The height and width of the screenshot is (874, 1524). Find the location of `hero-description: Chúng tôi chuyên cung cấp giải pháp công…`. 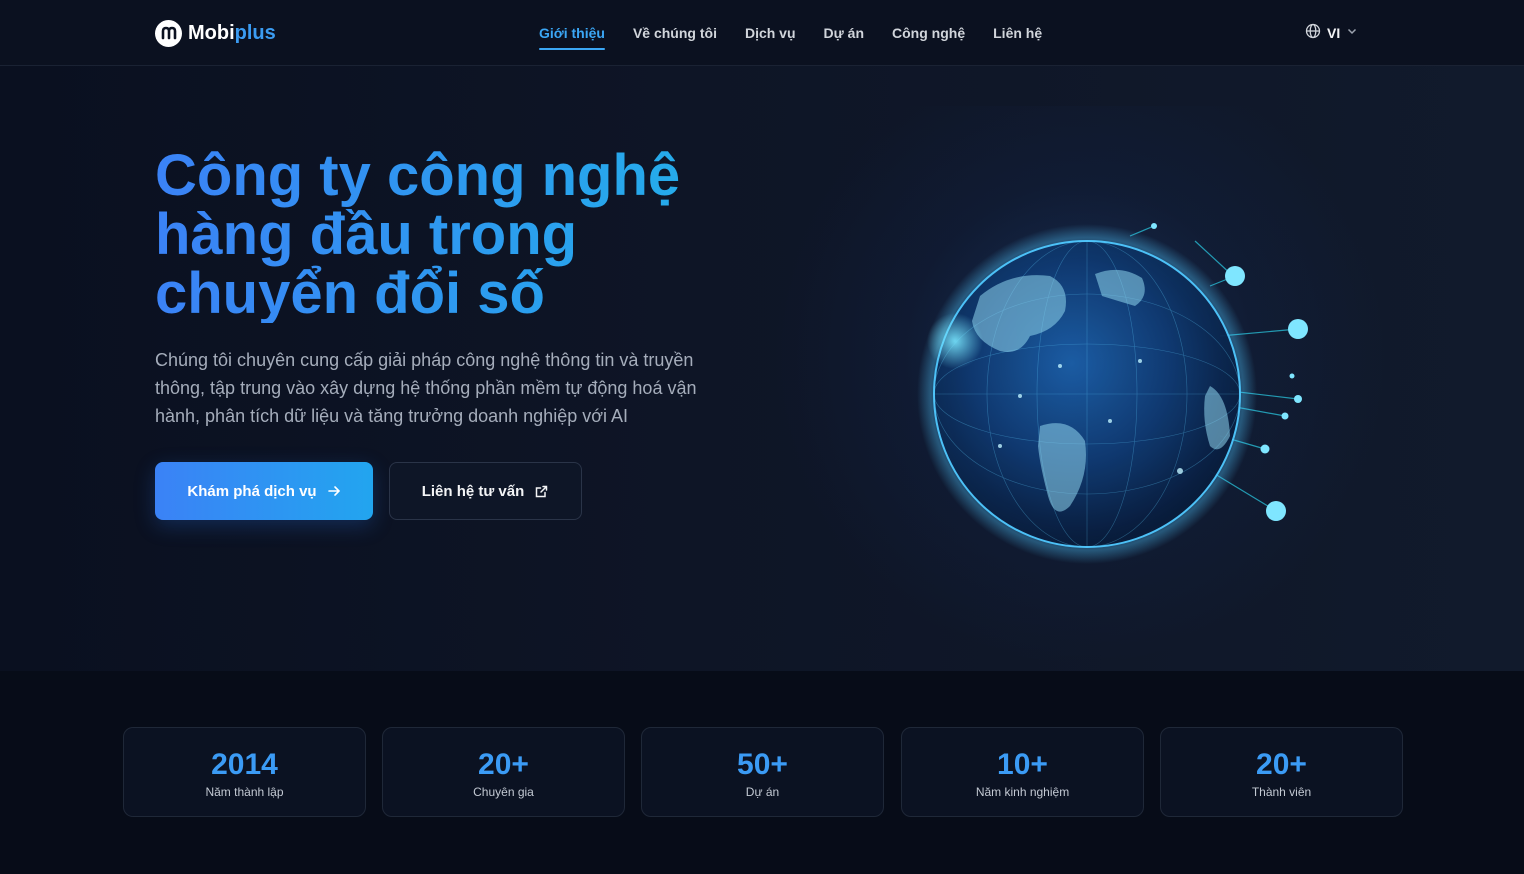

hero-description: Chúng tôi chuyên cung cấp giải pháp công… is located at coordinates (426, 388).